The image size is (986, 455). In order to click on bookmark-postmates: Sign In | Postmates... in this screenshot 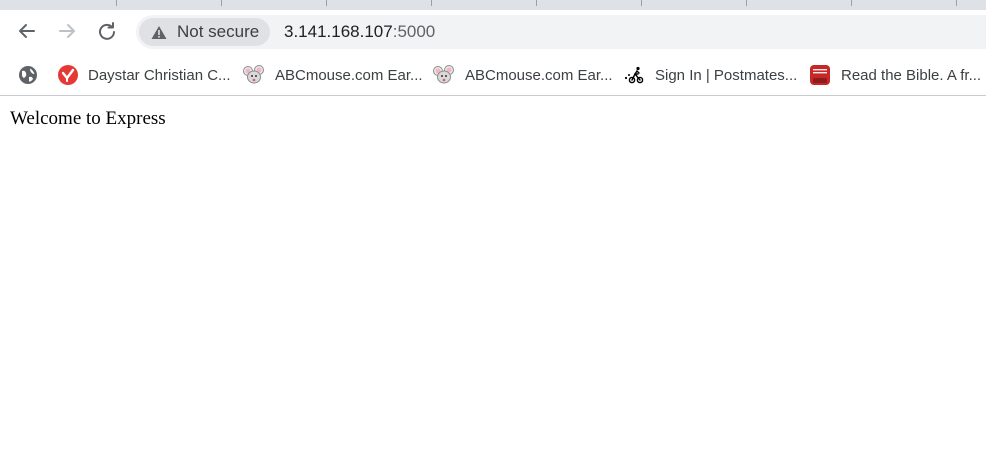, I will do `click(710, 75)`.